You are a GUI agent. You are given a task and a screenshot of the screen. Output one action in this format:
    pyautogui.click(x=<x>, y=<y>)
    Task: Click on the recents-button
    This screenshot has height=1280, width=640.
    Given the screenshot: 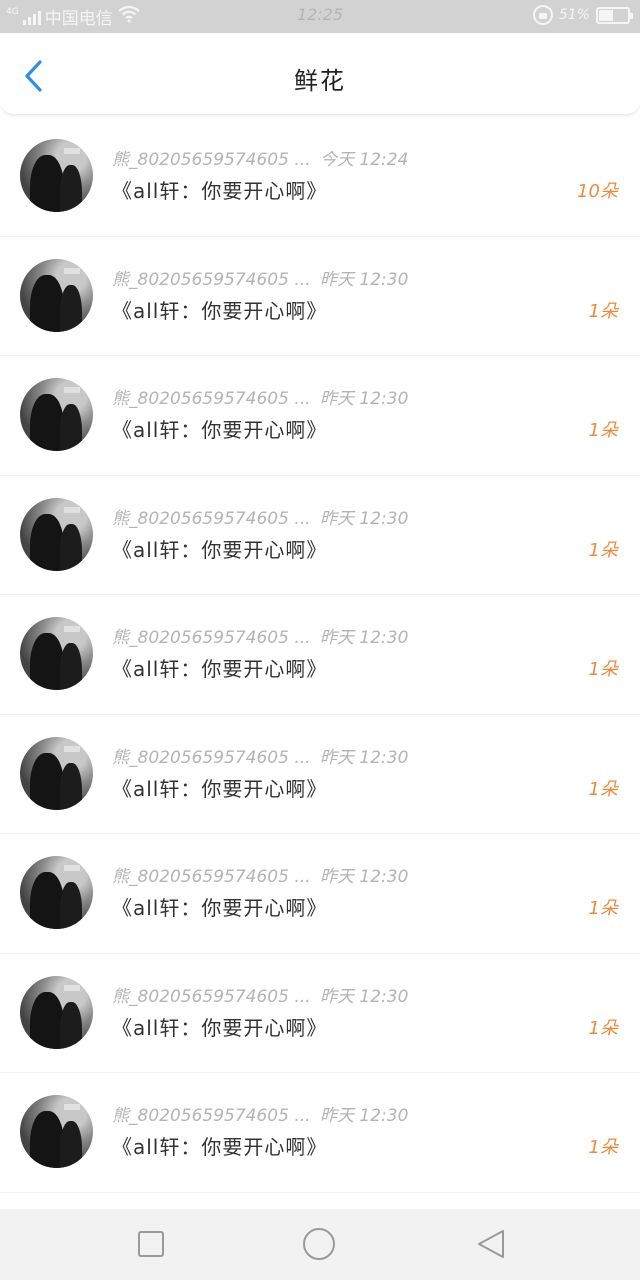 What is the action you would take?
    pyautogui.click(x=151, y=1244)
    